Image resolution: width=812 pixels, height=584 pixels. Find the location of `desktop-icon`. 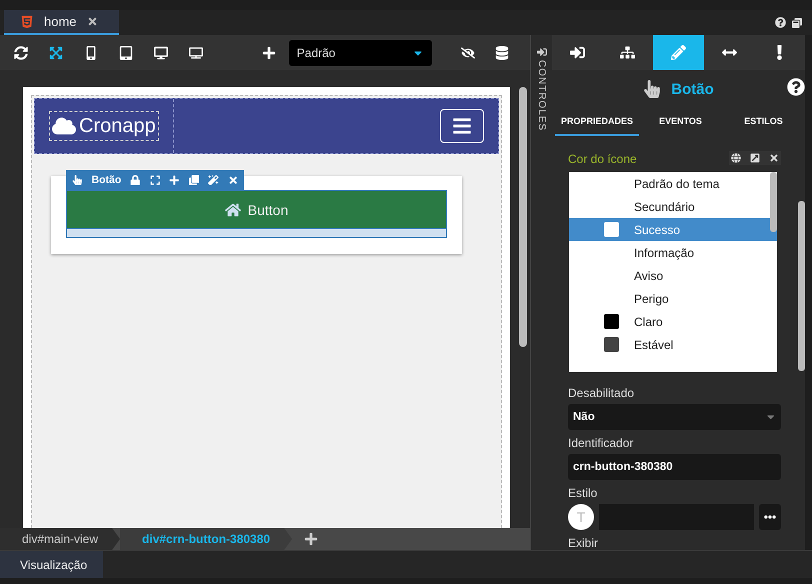

desktop-icon is located at coordinates (161, 52).